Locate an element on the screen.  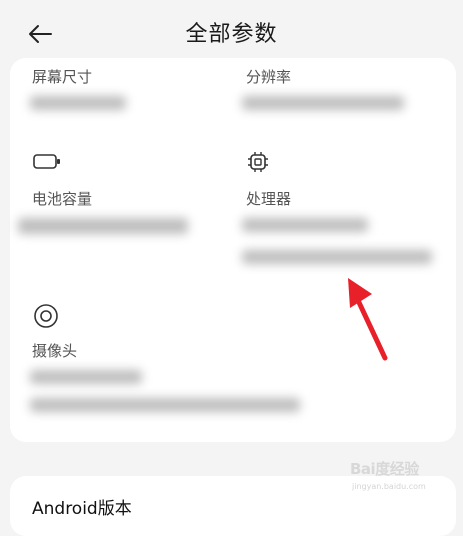
resolution-value-blurred is located at coordinates (323, 103).